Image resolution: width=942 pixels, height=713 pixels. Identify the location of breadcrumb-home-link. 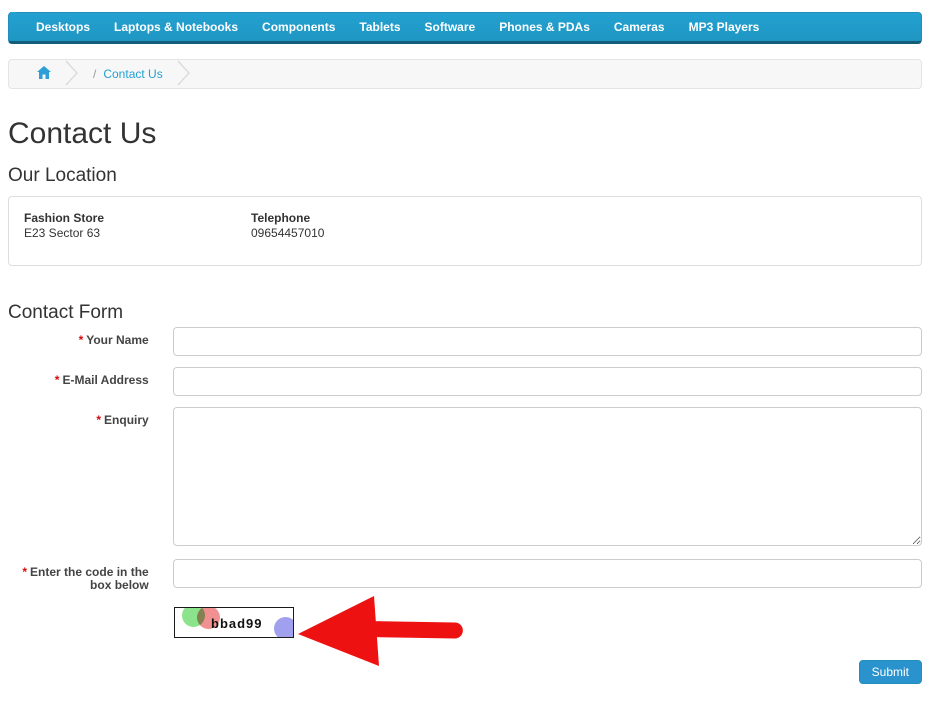
(44, 74).